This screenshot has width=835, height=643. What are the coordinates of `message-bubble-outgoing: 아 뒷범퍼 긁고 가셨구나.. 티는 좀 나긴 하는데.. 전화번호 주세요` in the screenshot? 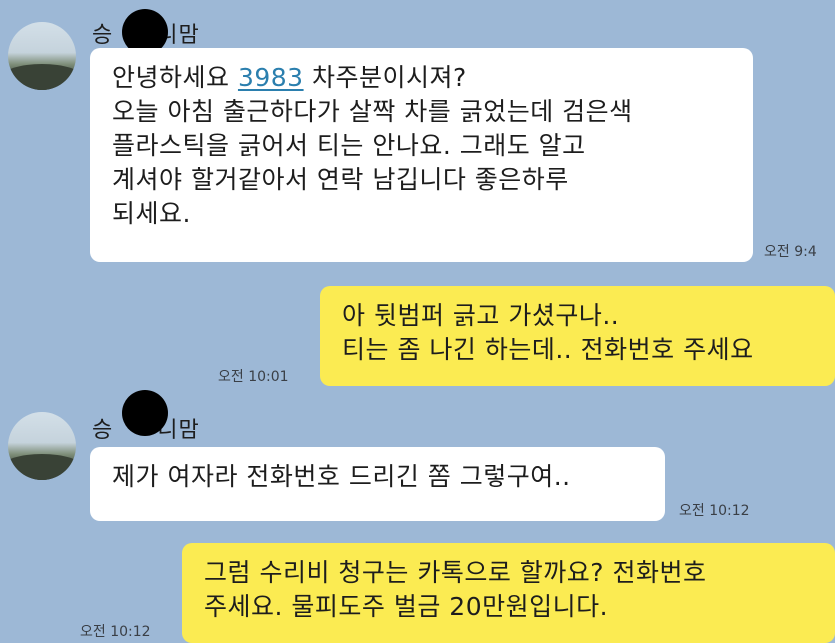 It's located at (577, 336).